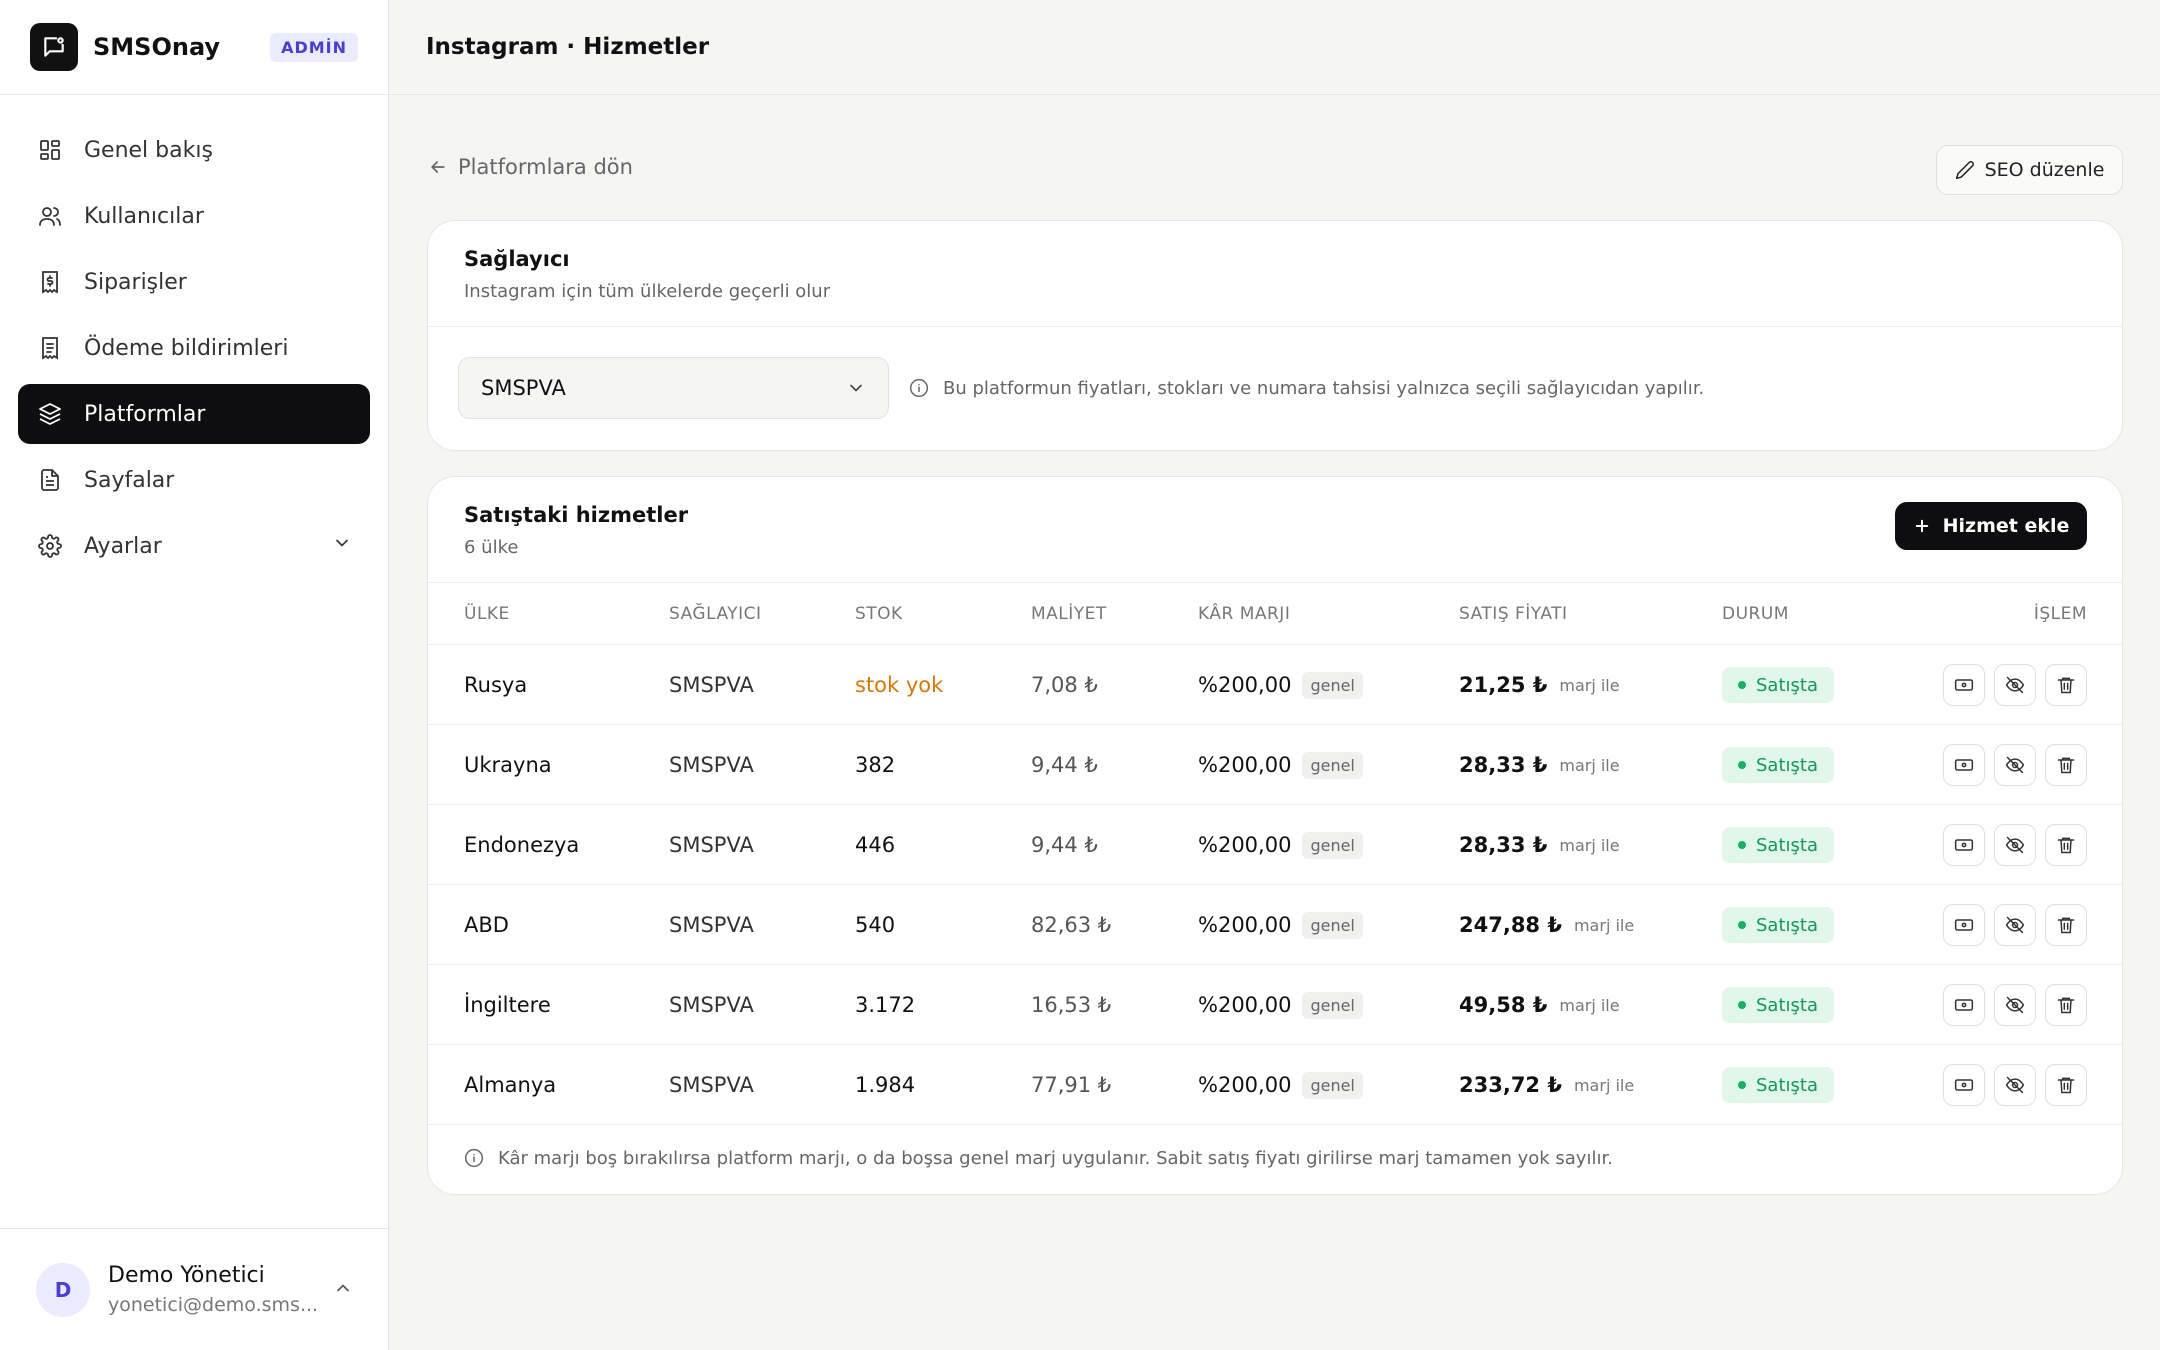 The height and width of the screenshot is (1350, 2160). What do you see at coordinates (1503, 845) in the screenshot?
I see `price-value: 28,33 ₺` at bounding box center [1503, 845].